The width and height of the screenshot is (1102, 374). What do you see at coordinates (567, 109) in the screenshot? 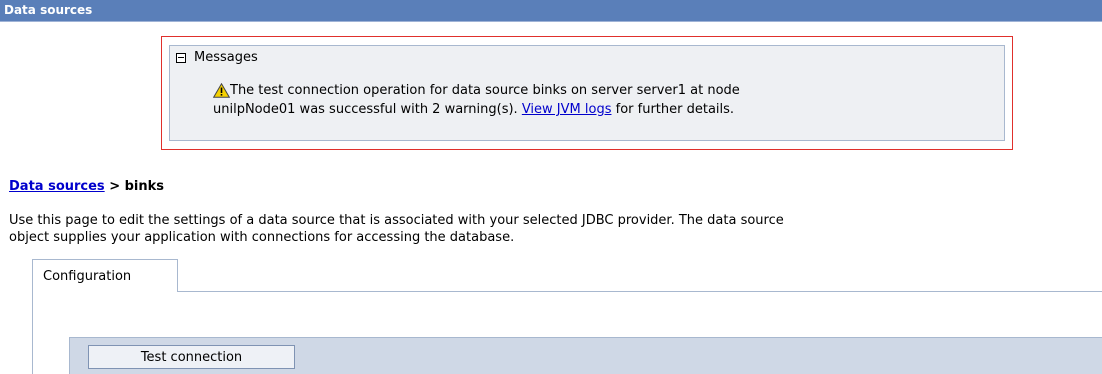
I see `view-jvm-logs-link: View JVM logs` at bounding box center [567, 109].